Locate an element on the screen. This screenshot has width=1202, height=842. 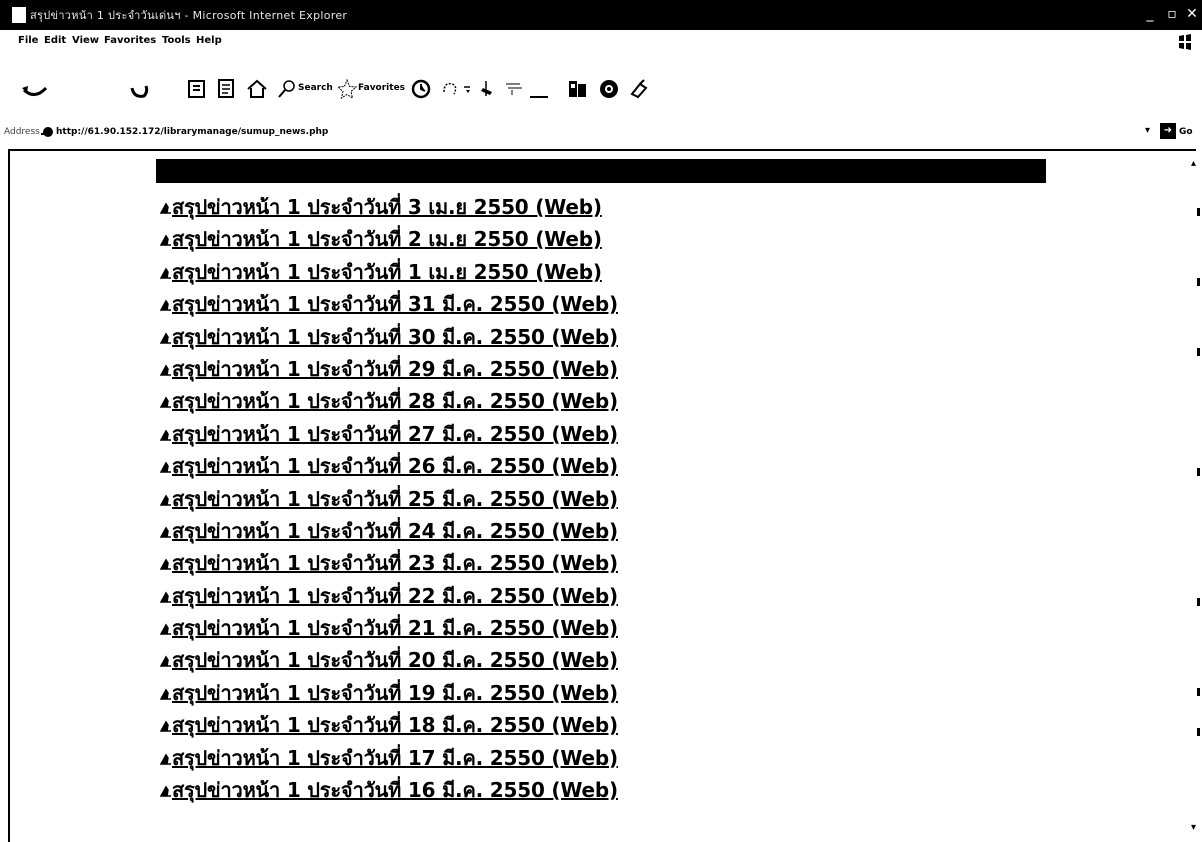
vertical-scrollbar: ▴ ▾ is located at coordinates (1196, 496).